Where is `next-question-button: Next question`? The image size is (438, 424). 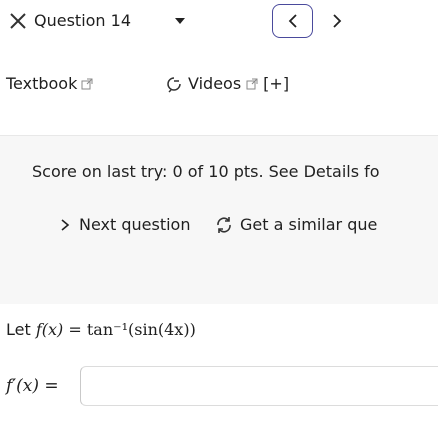 next-question-button: Next question is located at coordinates (125, 225).